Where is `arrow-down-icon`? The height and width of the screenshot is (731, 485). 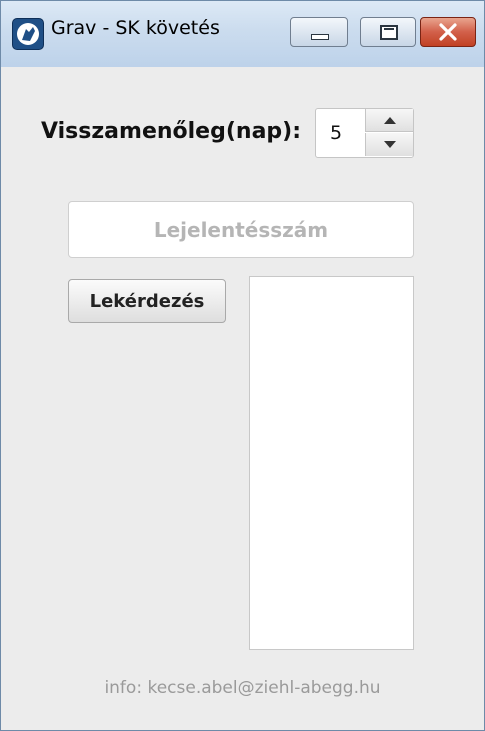 arrow-down-icon is located at coordinates (390, 144).